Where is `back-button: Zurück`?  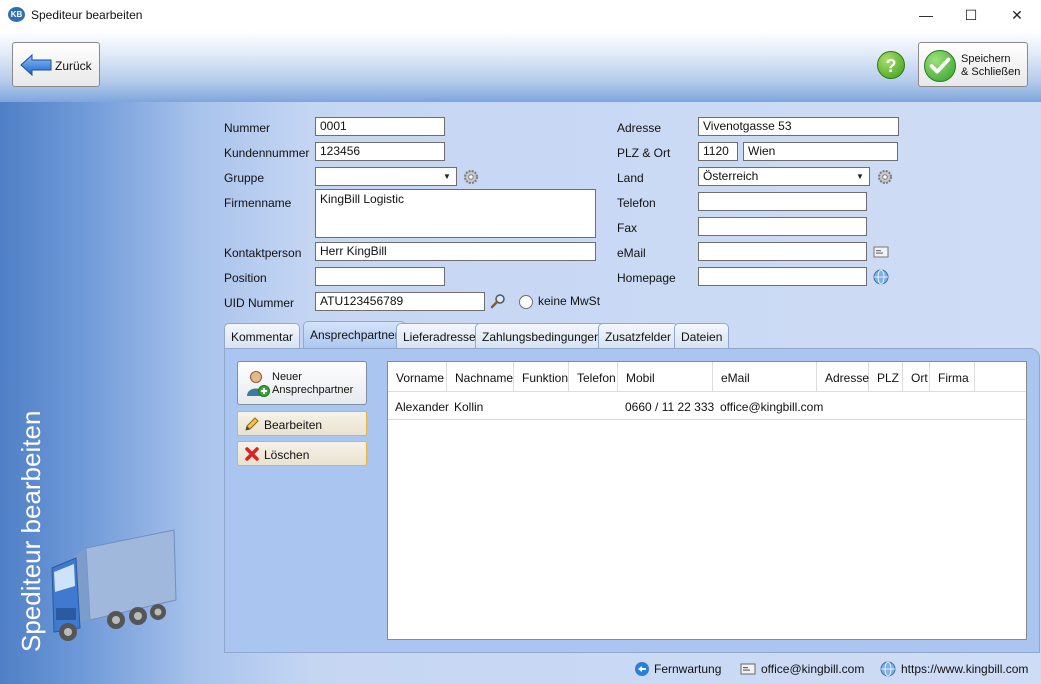 back-button: Zurück is located at coordinates (56, 64).